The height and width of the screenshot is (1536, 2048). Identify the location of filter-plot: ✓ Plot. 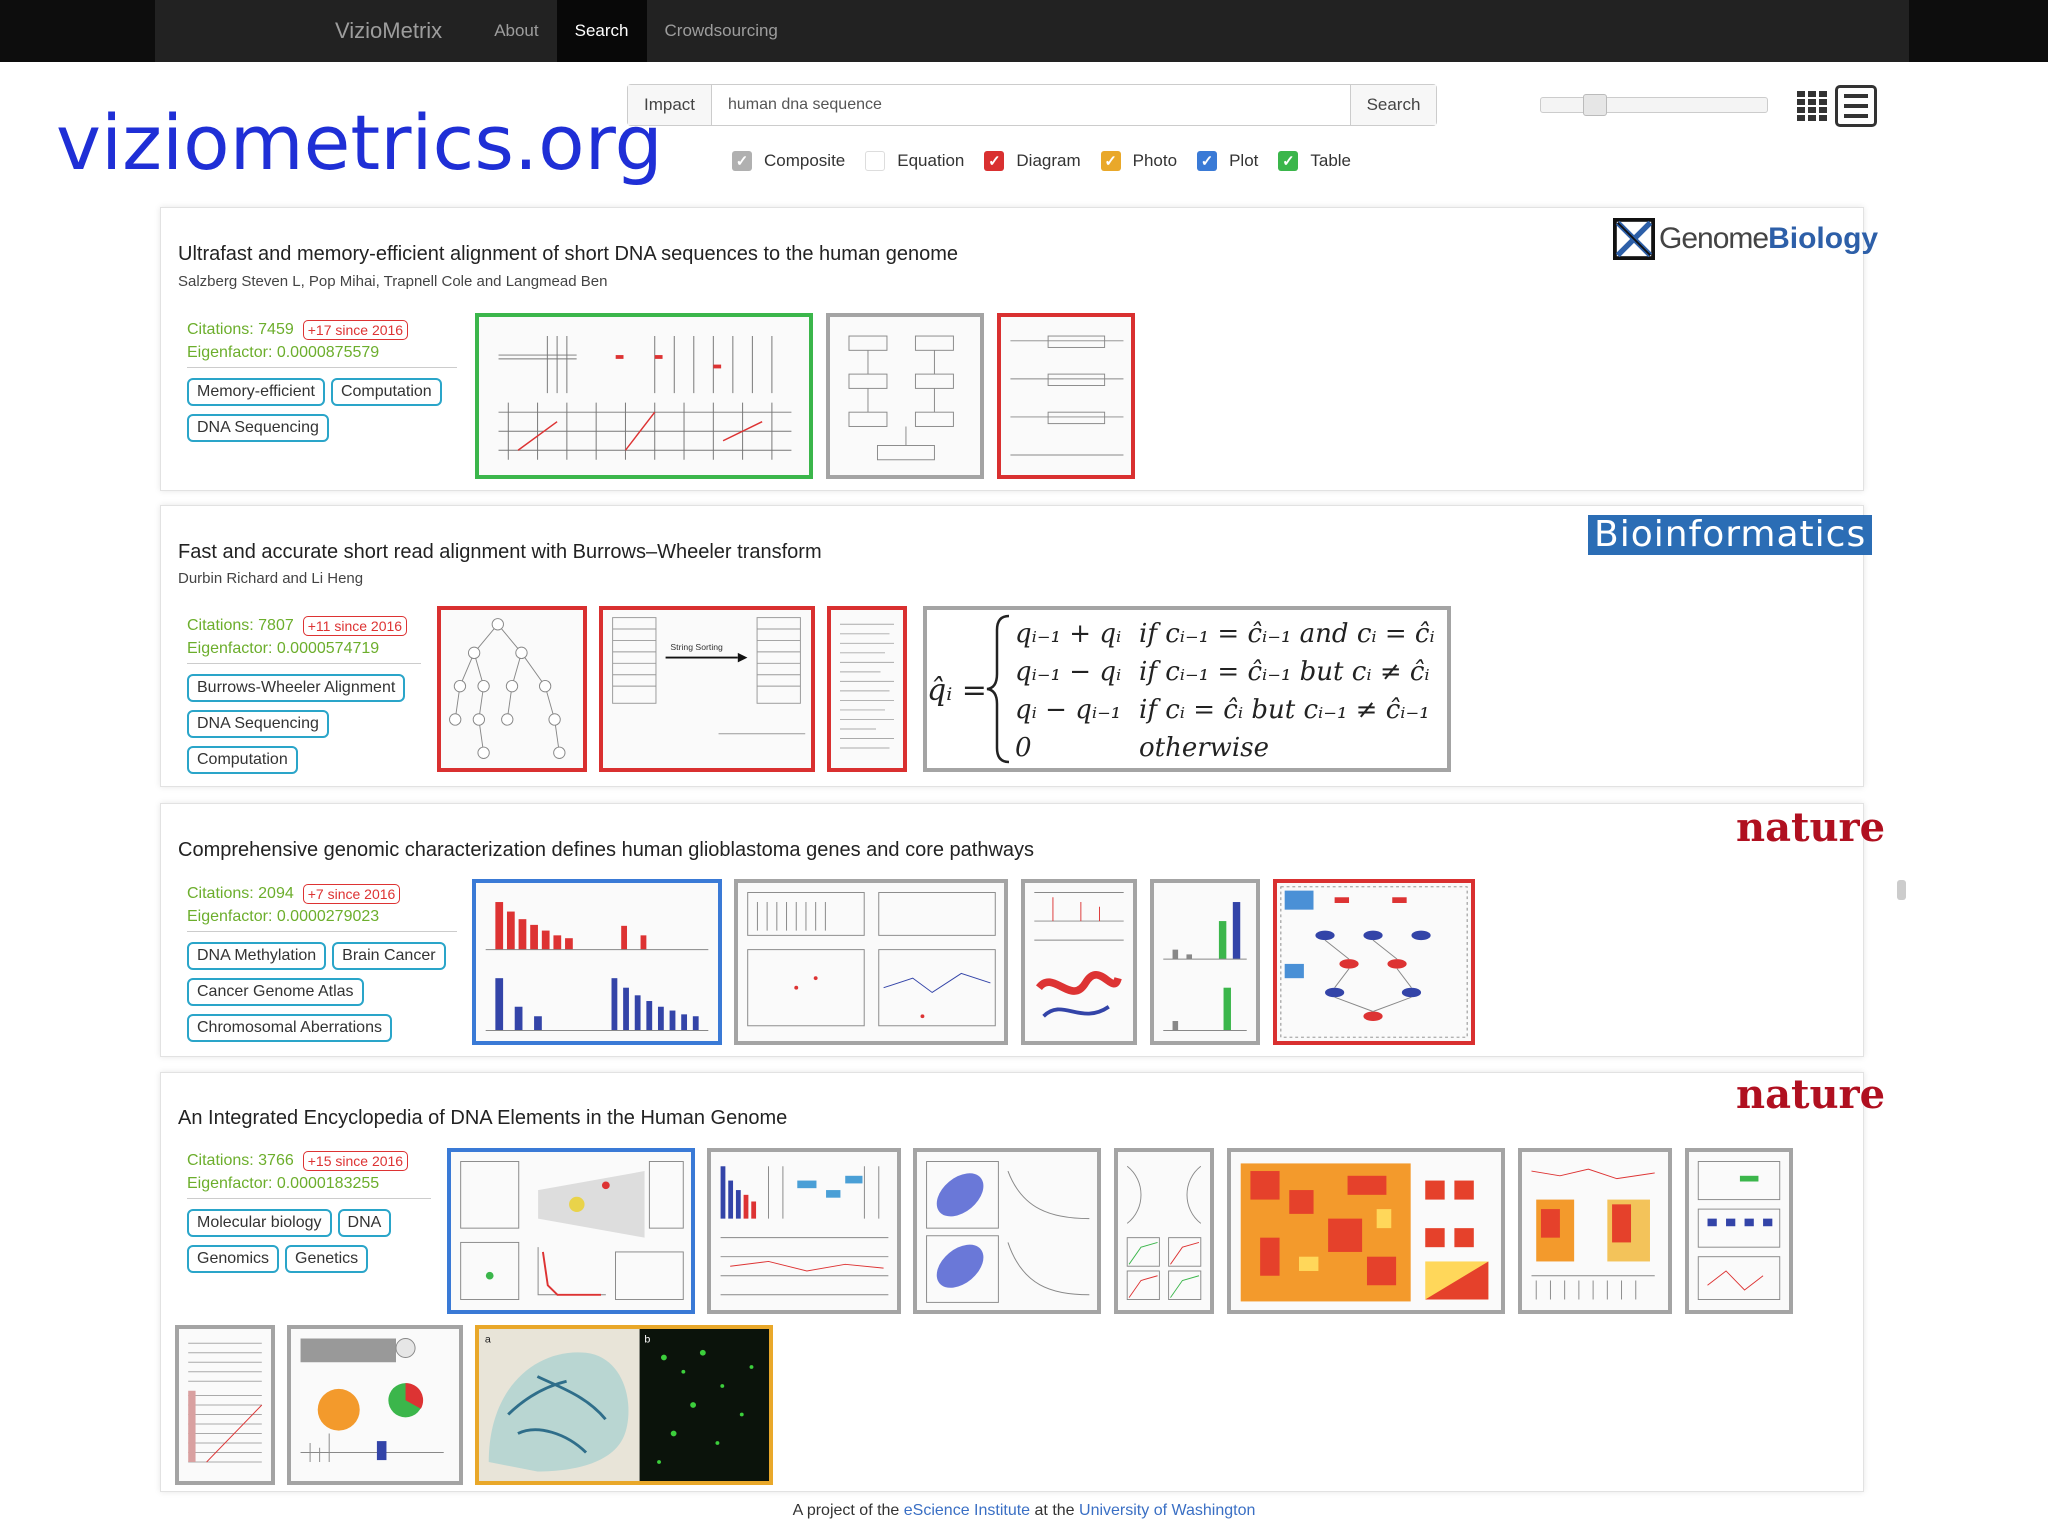
(1227, 161).